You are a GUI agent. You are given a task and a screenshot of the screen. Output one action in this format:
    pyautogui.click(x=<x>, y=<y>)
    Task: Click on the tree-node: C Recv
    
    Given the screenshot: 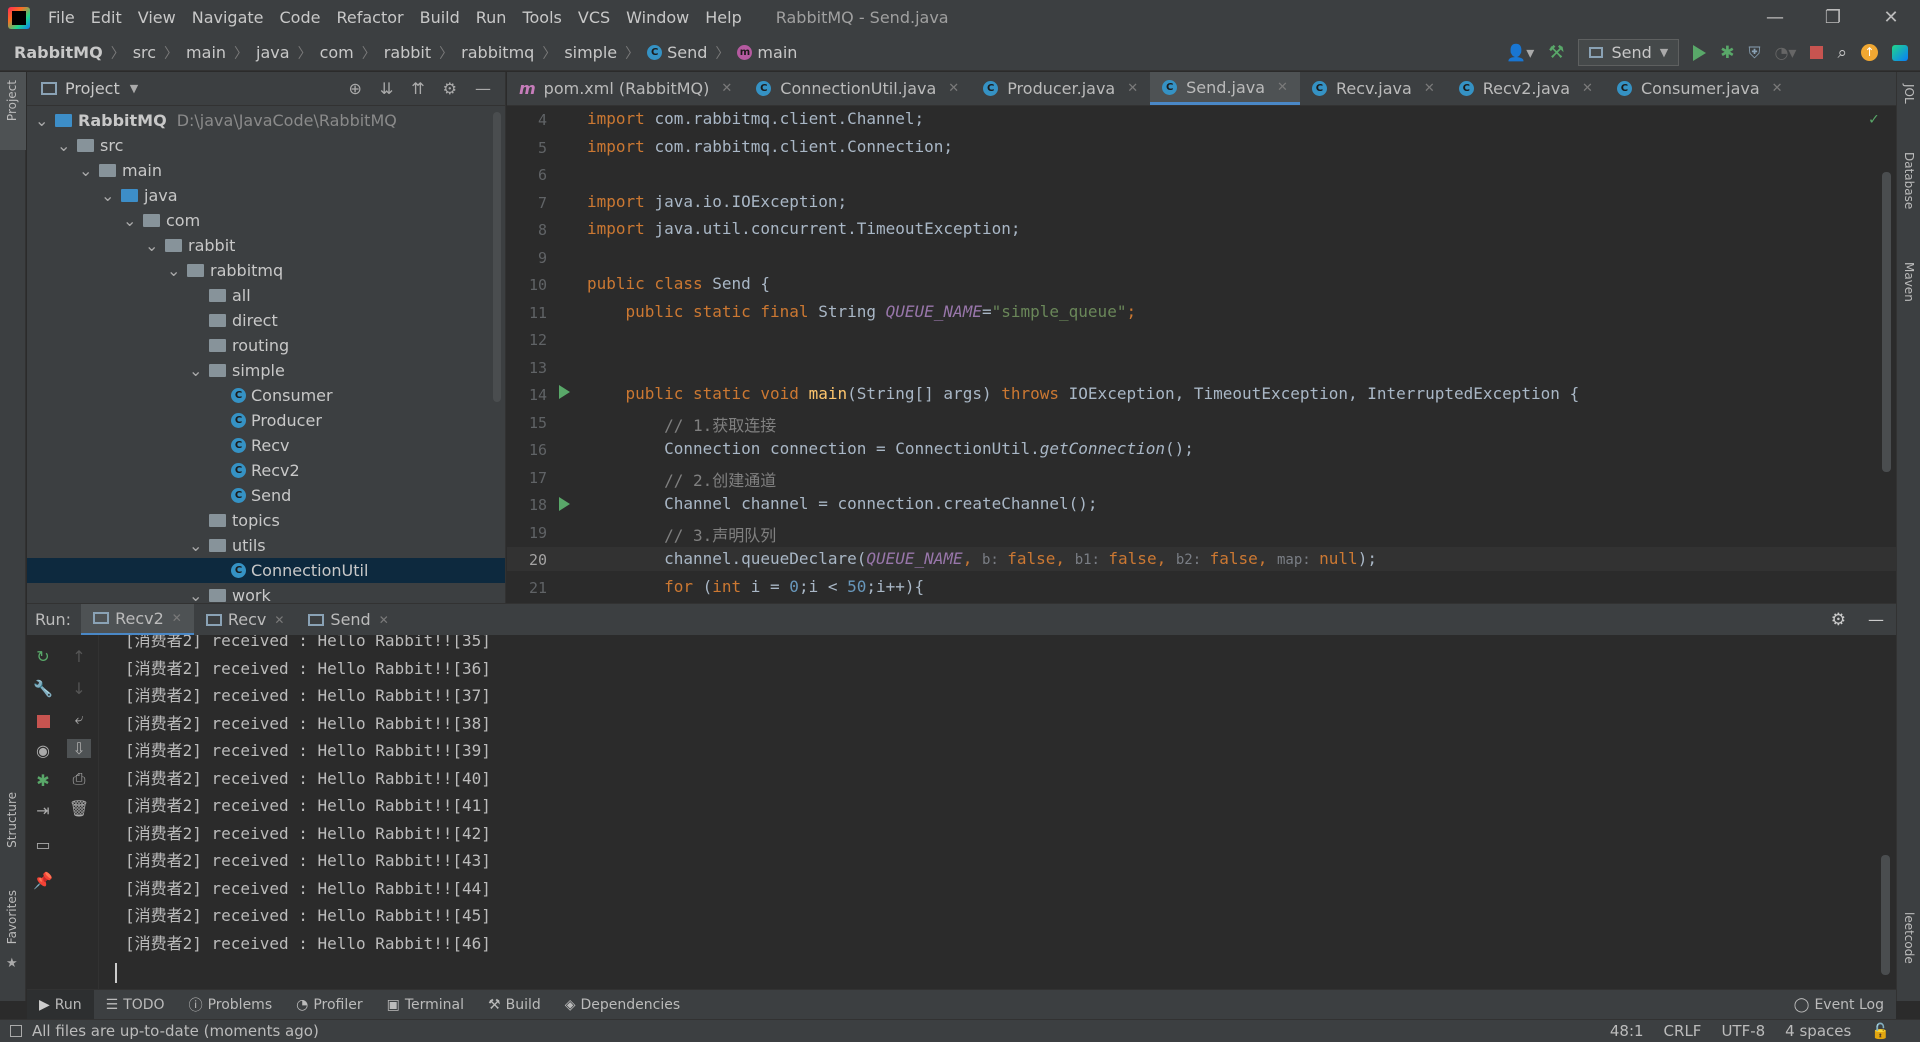 What is the action you would take?
    pyautogui.click(x=266, y=445)
    